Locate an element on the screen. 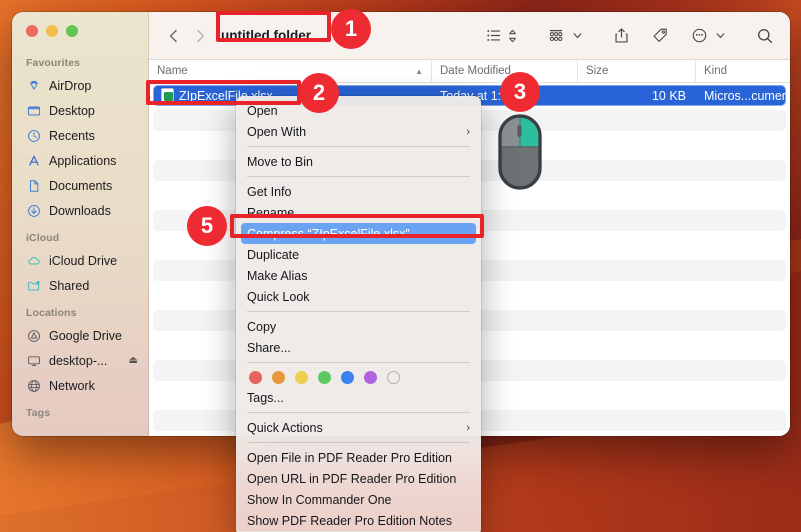 The height and width of the screenshot is (532, 801). sidebar-item-desktop-computer: desktop-... ⏏ is located at coordinates (80, 360).